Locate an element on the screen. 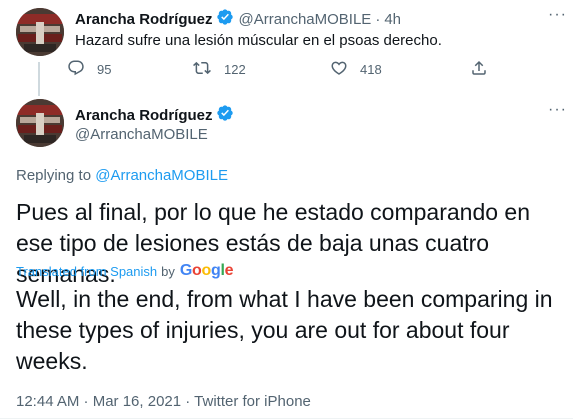  thread-connector-line is located at coordinates (39, 79).